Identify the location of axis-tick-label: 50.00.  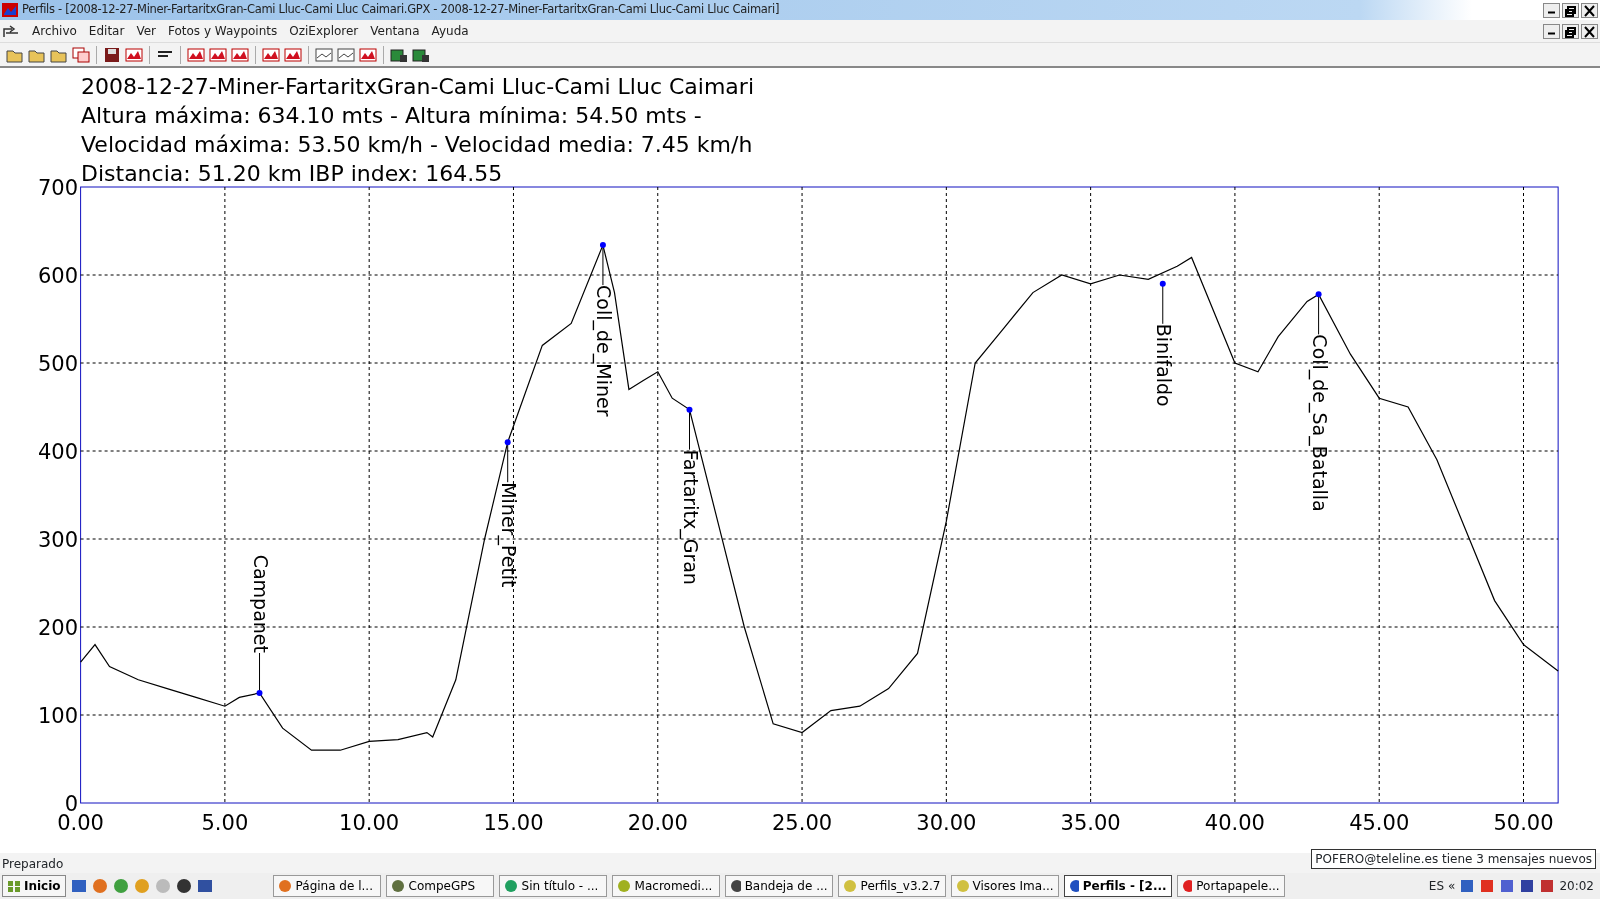
(1523, 823).